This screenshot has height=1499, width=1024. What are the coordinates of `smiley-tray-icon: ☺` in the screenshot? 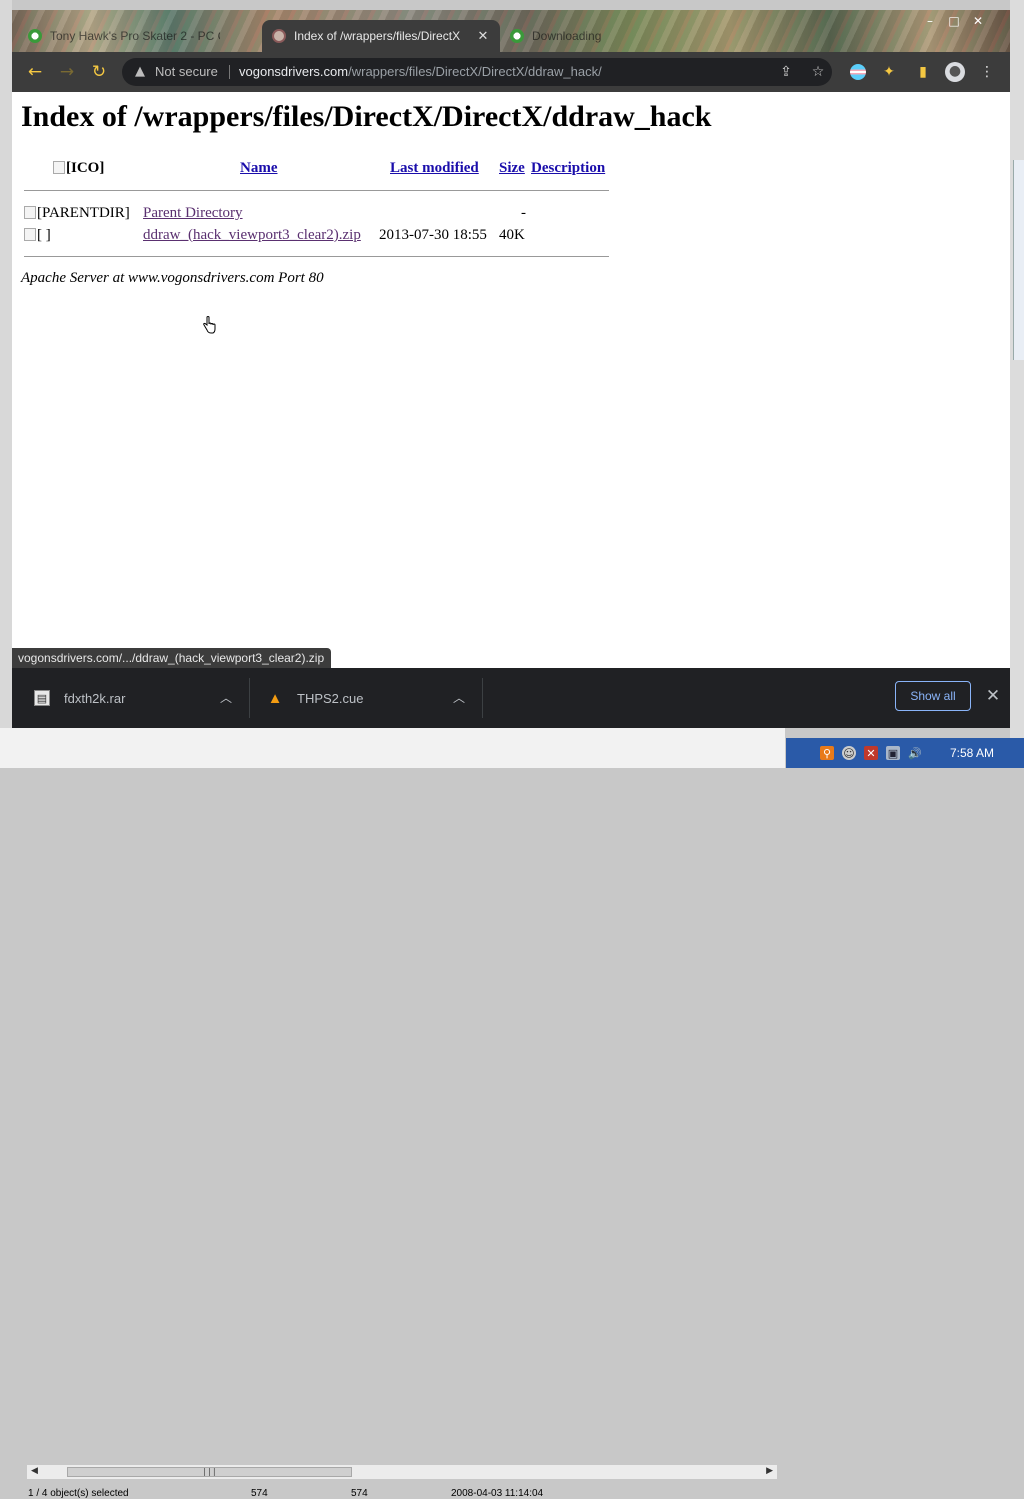 It's located at (849, 753).